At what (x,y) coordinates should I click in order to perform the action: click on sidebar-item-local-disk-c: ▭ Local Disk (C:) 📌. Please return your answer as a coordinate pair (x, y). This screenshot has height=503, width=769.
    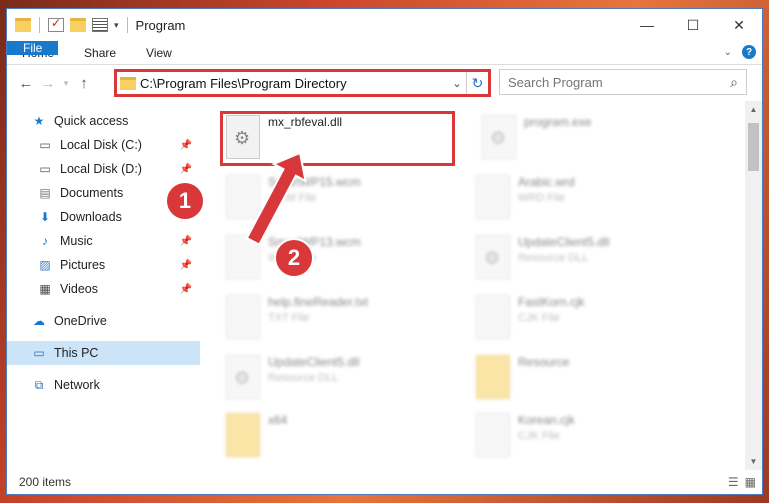
    Looking at the image, I should click on (103, 145).